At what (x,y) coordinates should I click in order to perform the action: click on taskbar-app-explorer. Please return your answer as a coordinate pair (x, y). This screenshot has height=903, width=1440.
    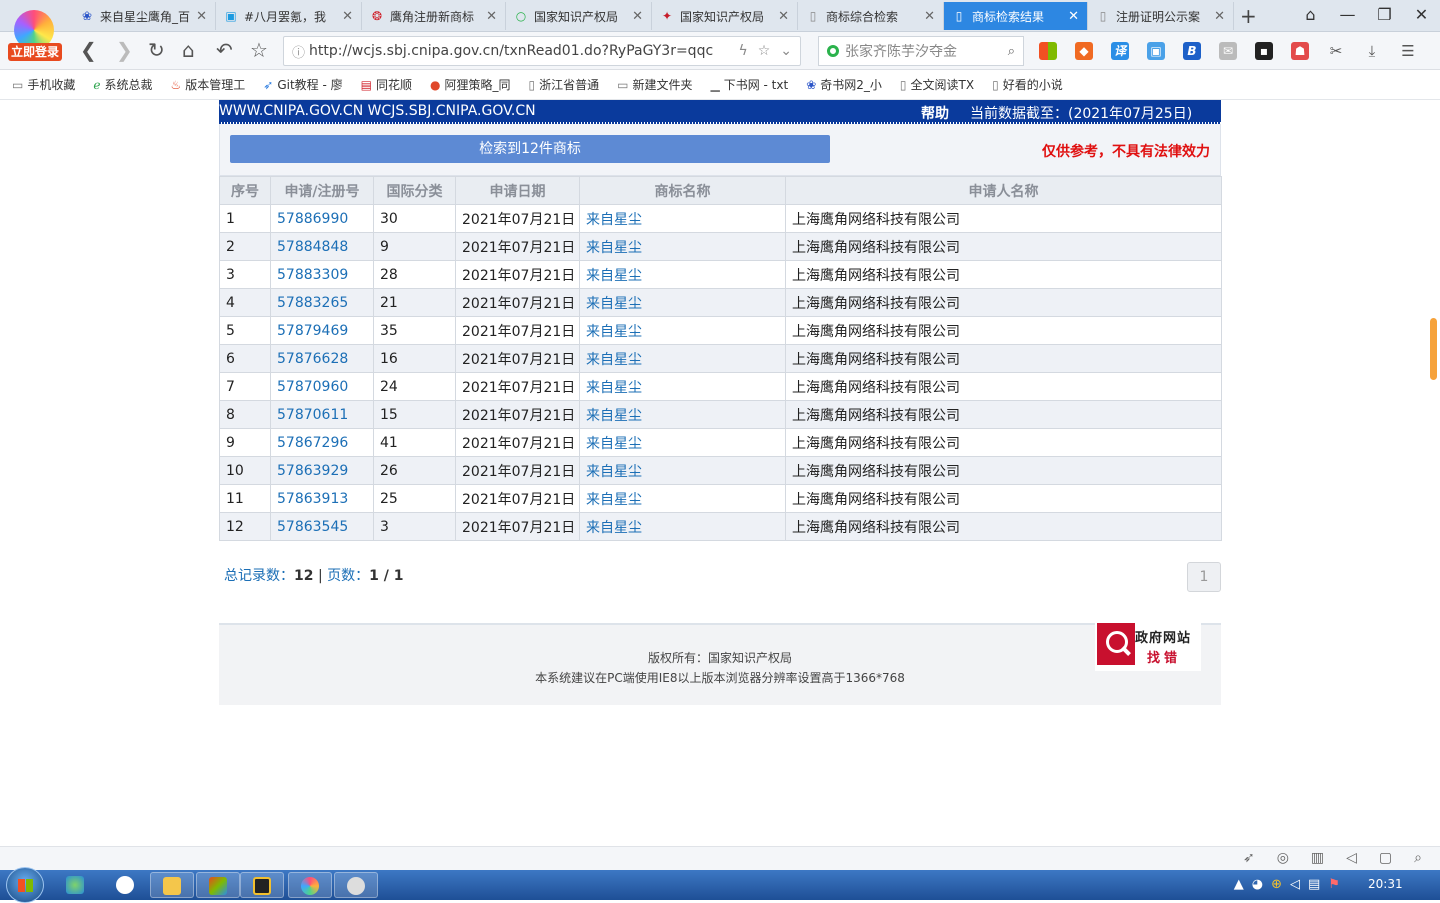
    Looking at the image, I should click on (172, 885).